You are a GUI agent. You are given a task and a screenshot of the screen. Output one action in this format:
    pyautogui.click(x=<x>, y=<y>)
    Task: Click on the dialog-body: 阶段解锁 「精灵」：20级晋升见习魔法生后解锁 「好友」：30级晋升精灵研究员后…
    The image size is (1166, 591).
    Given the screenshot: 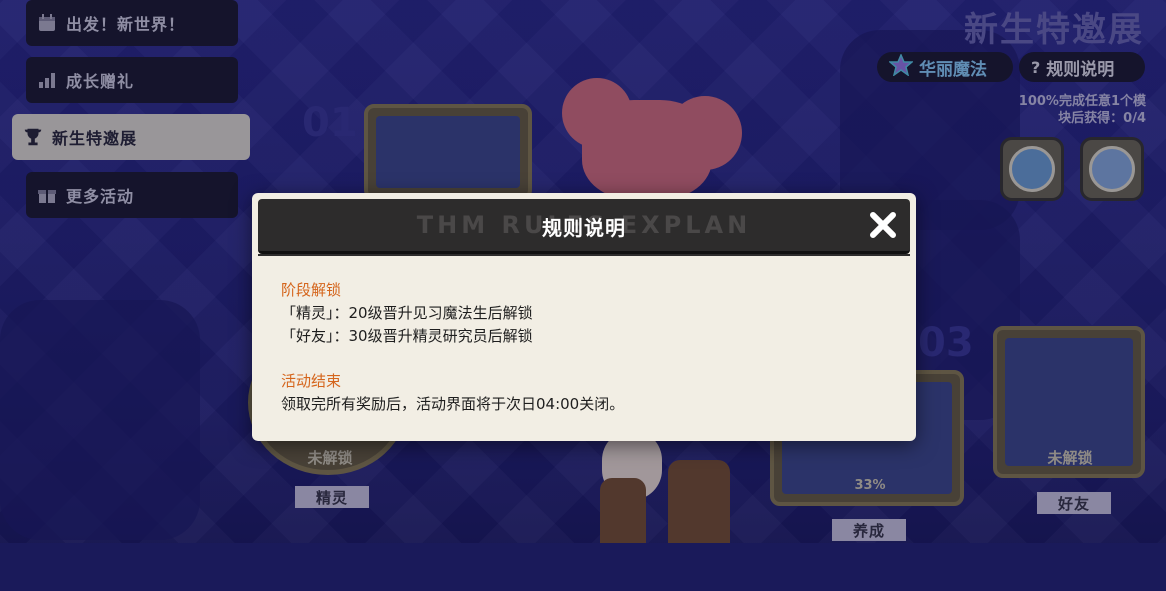 What is the action you would take?
    pyautogui.click(x=581, y=347)
    